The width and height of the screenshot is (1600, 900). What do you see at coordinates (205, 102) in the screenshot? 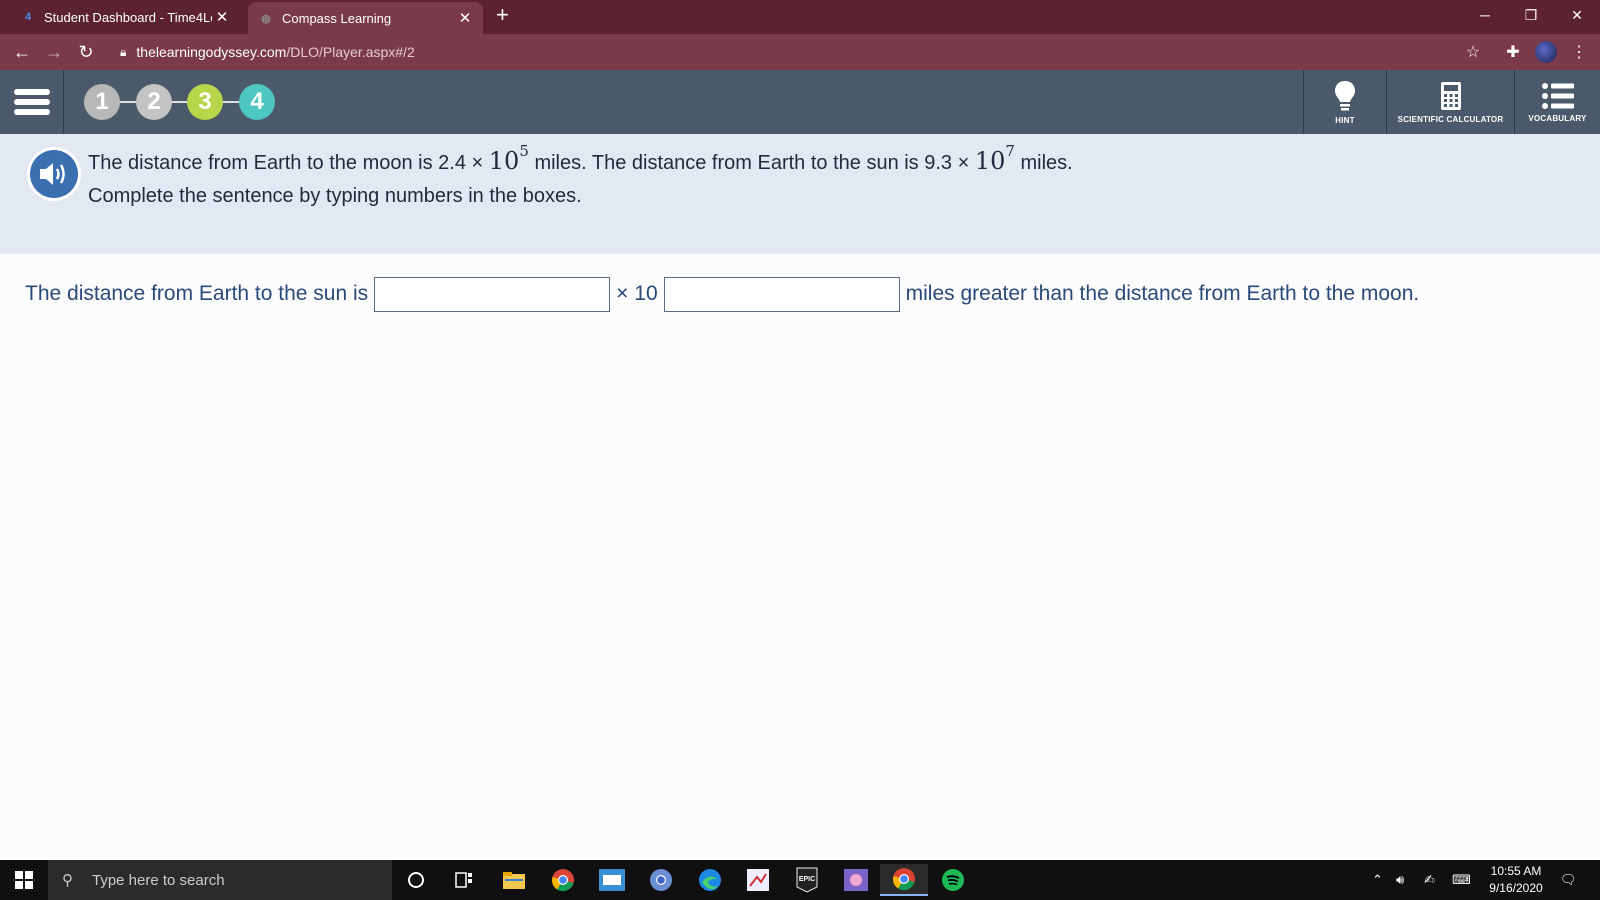
I see `step-3-indicator: 3` at bounding box center [205, 102].